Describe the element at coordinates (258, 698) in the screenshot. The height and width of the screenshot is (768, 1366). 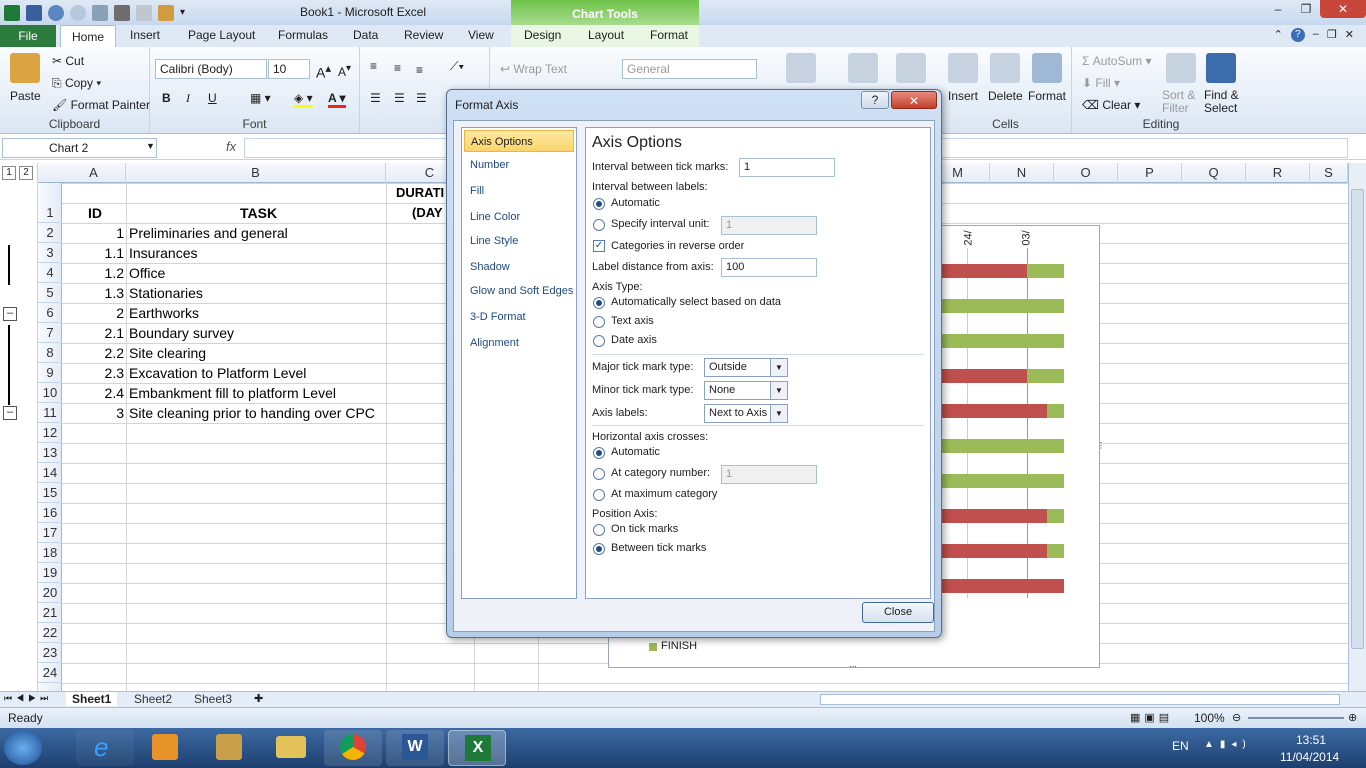
I see `insert-sheet-icon: ✚` at that location.